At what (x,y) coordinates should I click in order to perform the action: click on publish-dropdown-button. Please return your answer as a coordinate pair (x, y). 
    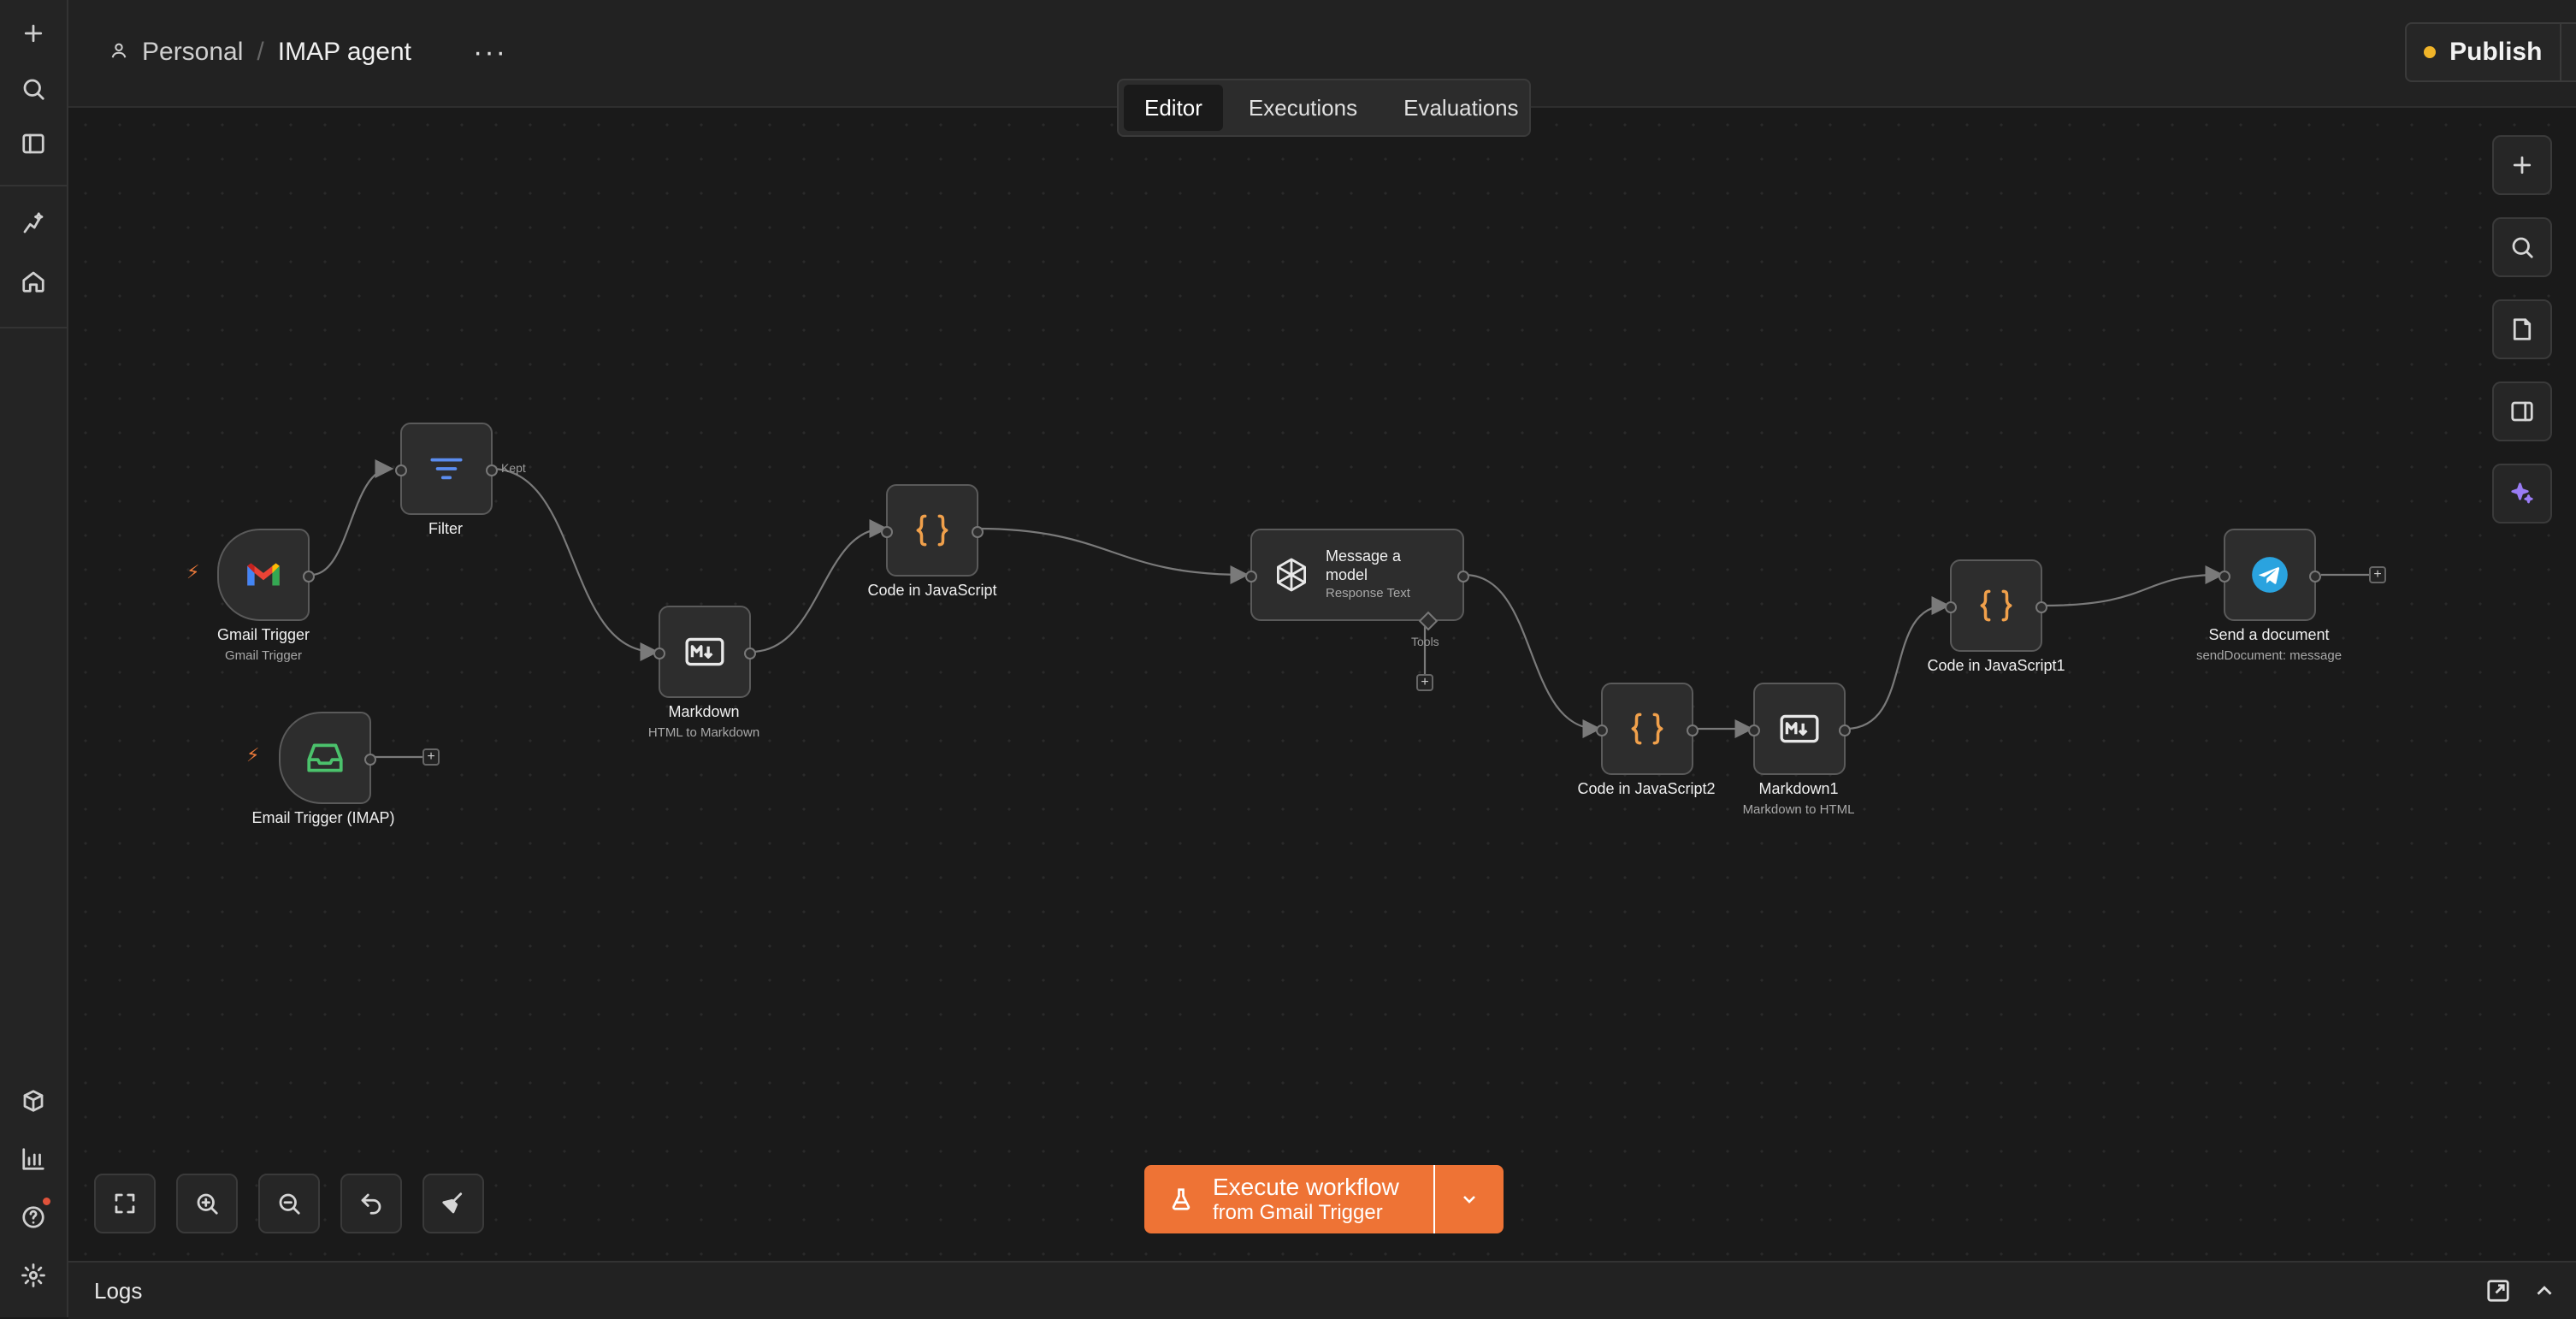
    Looking at the image, I should click on (2567, 52).